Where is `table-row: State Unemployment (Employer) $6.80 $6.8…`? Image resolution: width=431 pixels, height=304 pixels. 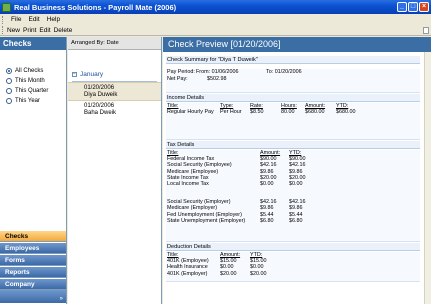
table-row: State Unemployment (Employer) $6.80 $6.8… is located at coordinates (293, 221).